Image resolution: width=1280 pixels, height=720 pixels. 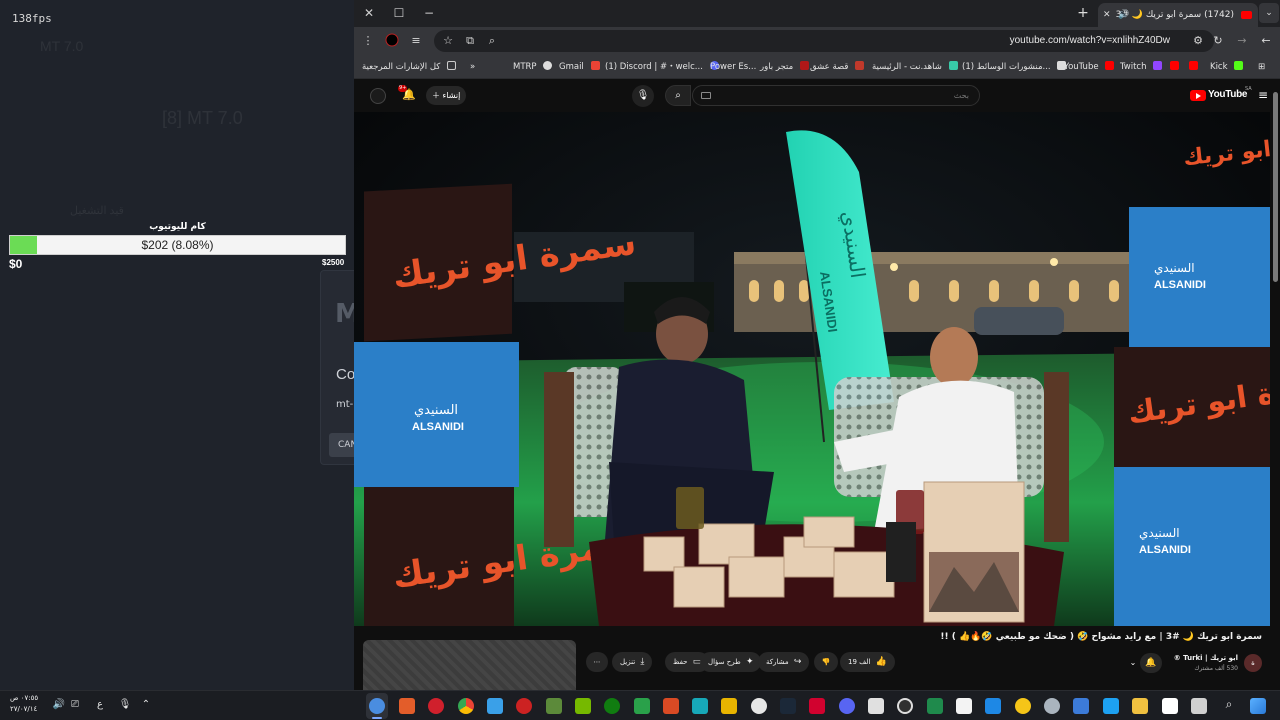 What do you see at coordinates (1253, 663) in the screenshot?
I see `channel-avatar: ة` at bounding box center [1253, 663].